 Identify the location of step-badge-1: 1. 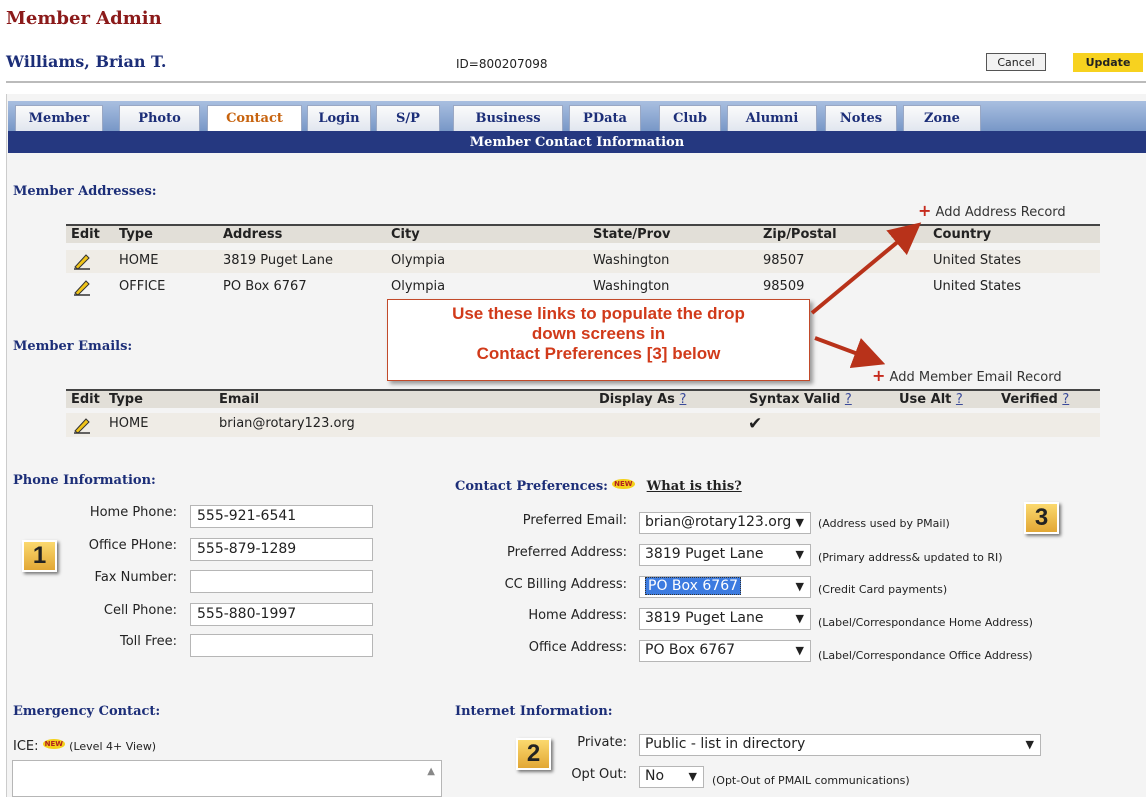
(39, 556).